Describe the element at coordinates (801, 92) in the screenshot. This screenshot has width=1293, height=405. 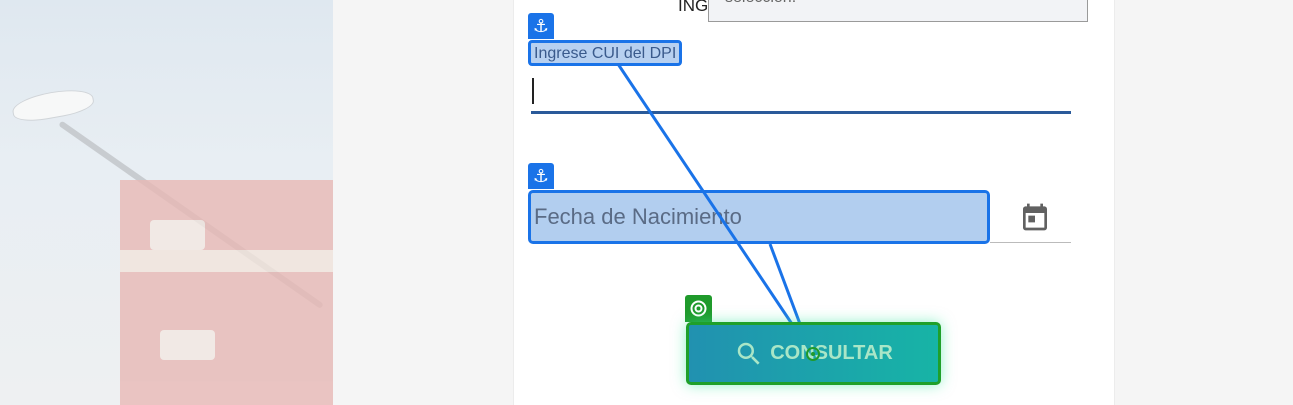
I see `cui-input` at that location.